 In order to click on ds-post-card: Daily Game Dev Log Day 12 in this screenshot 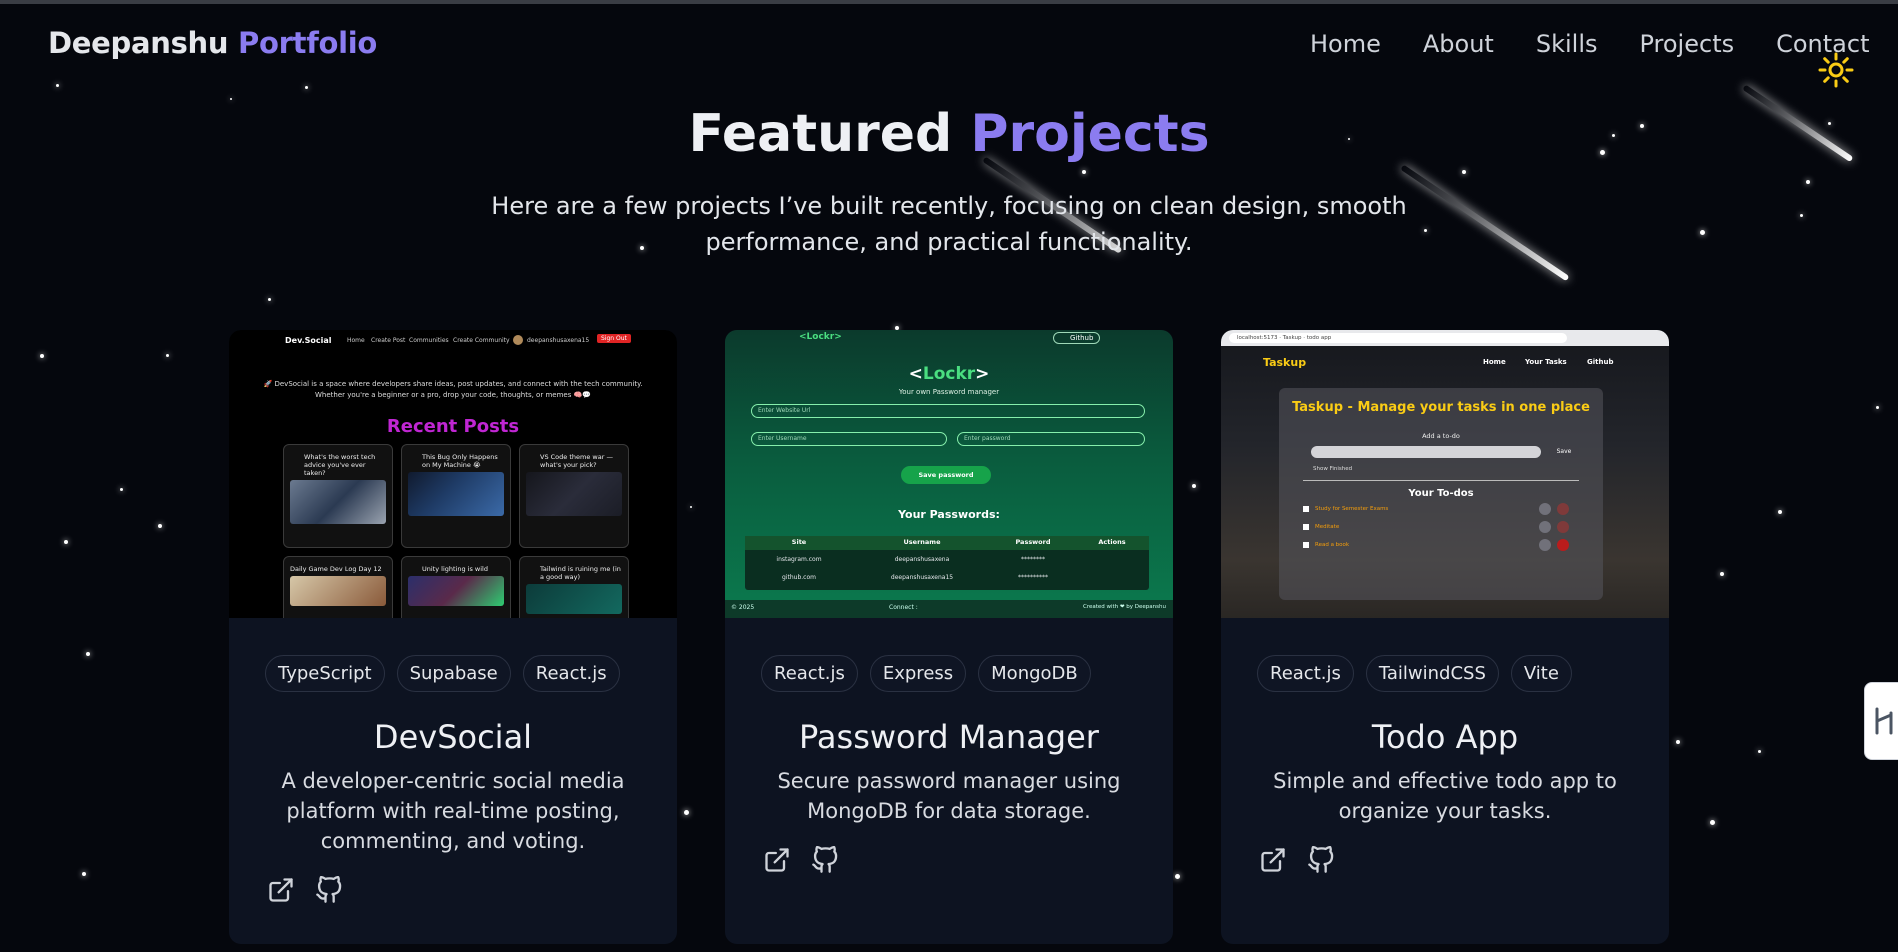, I will do `click(338, 587)`.